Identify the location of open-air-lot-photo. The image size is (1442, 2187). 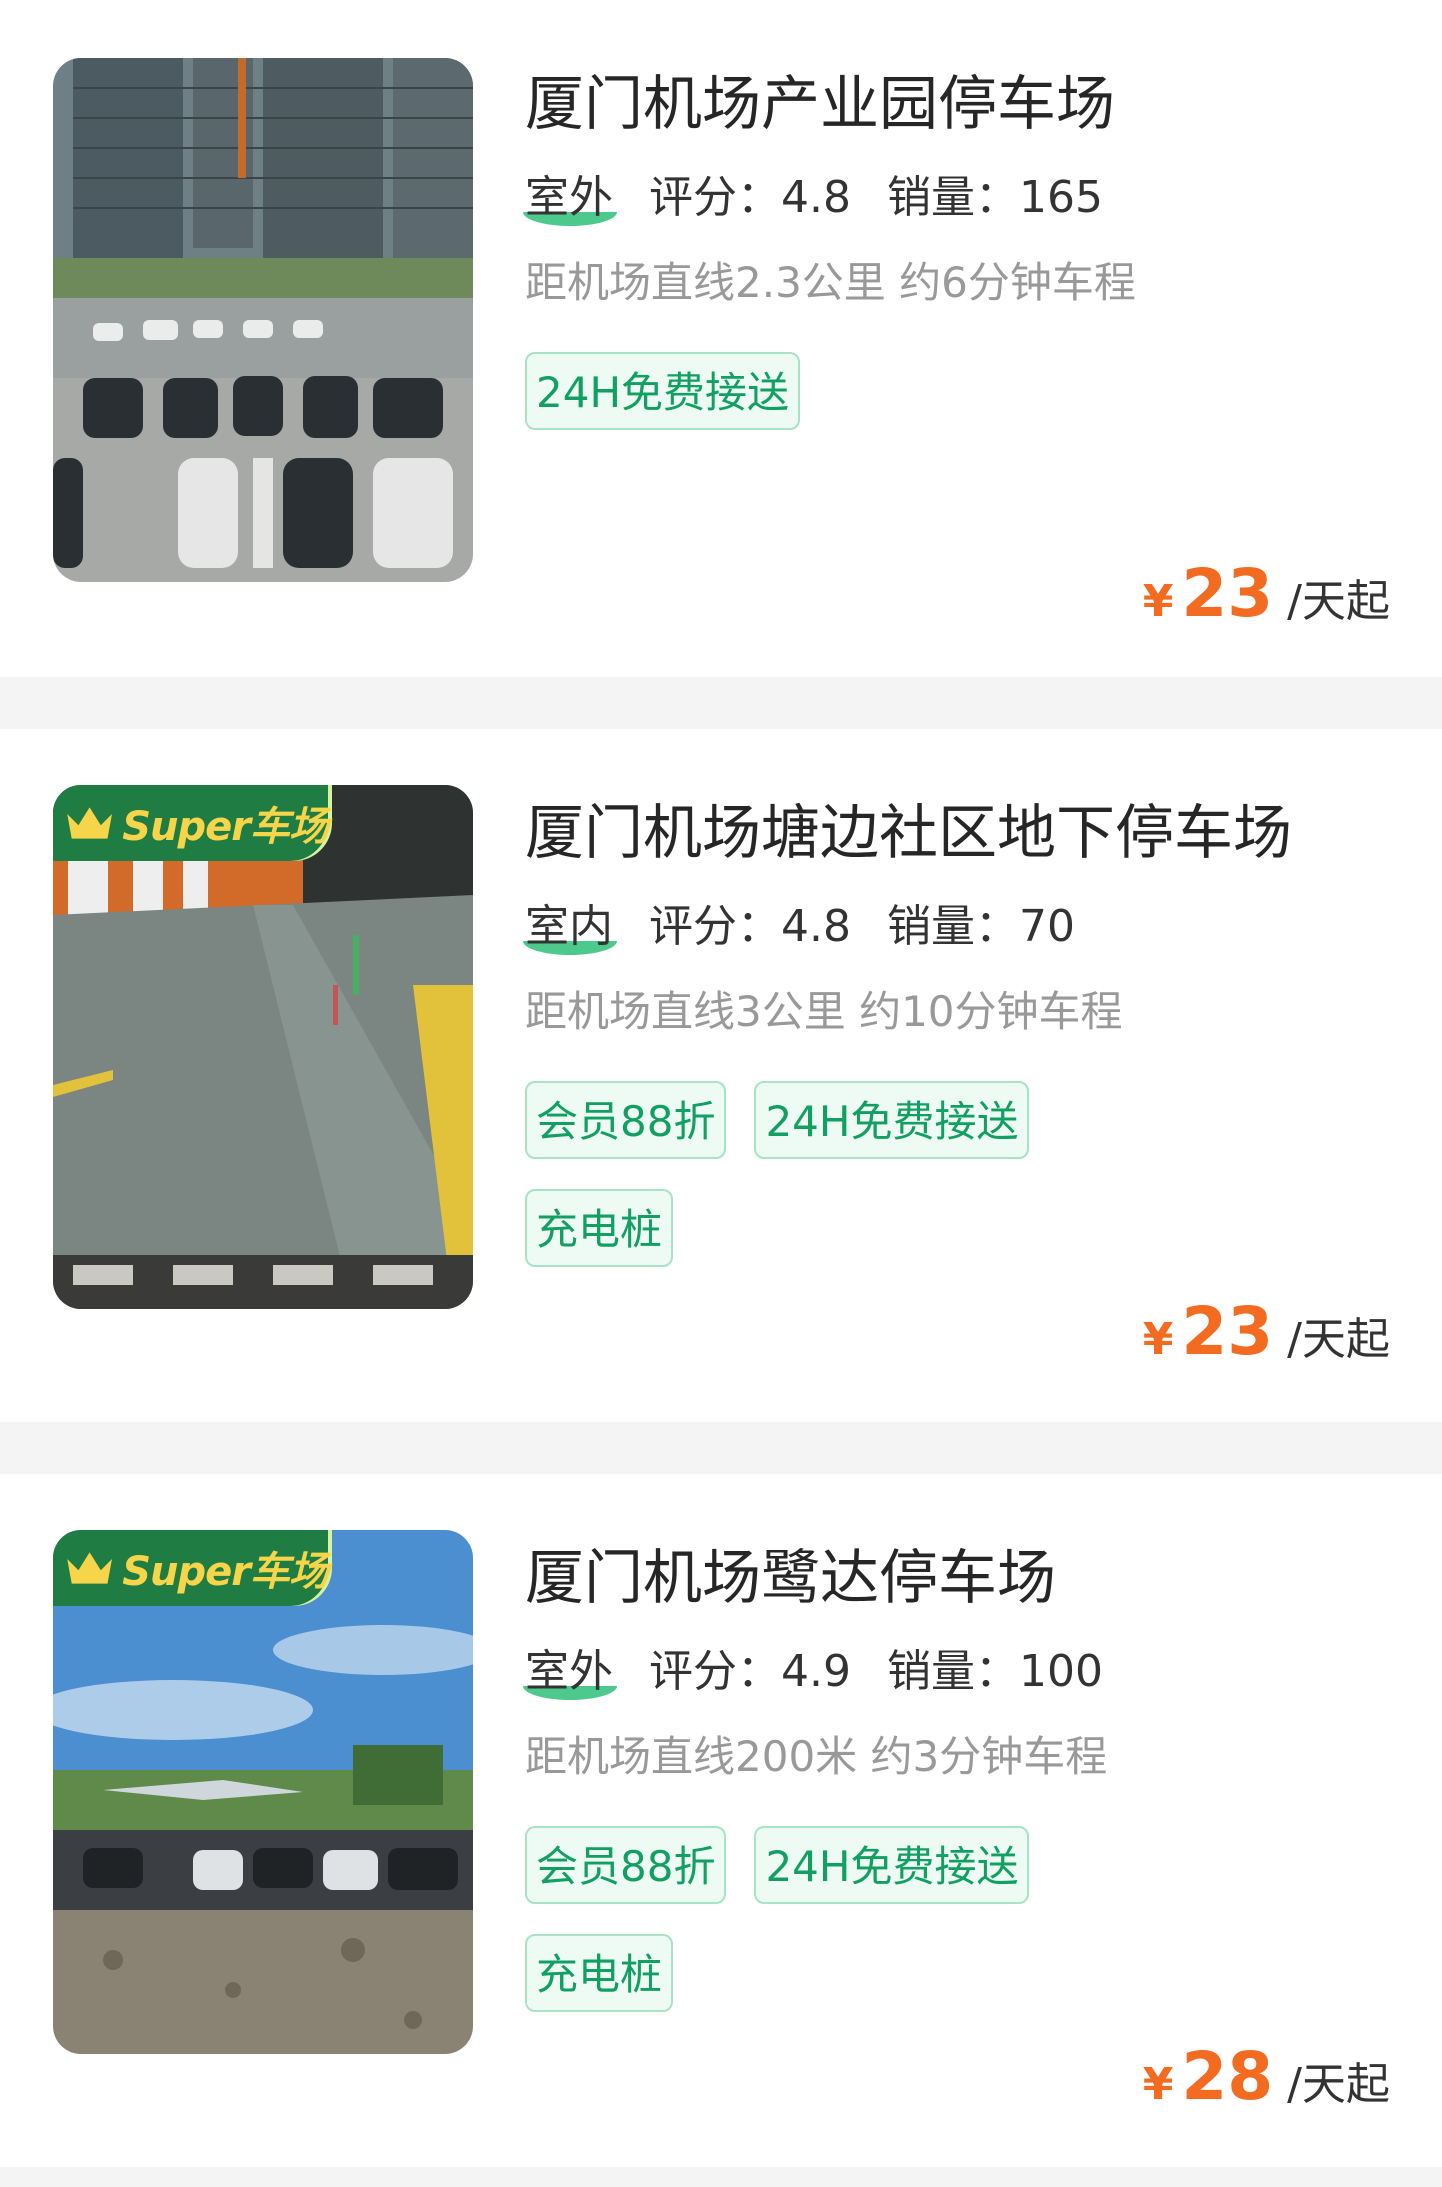
(263, 1792).